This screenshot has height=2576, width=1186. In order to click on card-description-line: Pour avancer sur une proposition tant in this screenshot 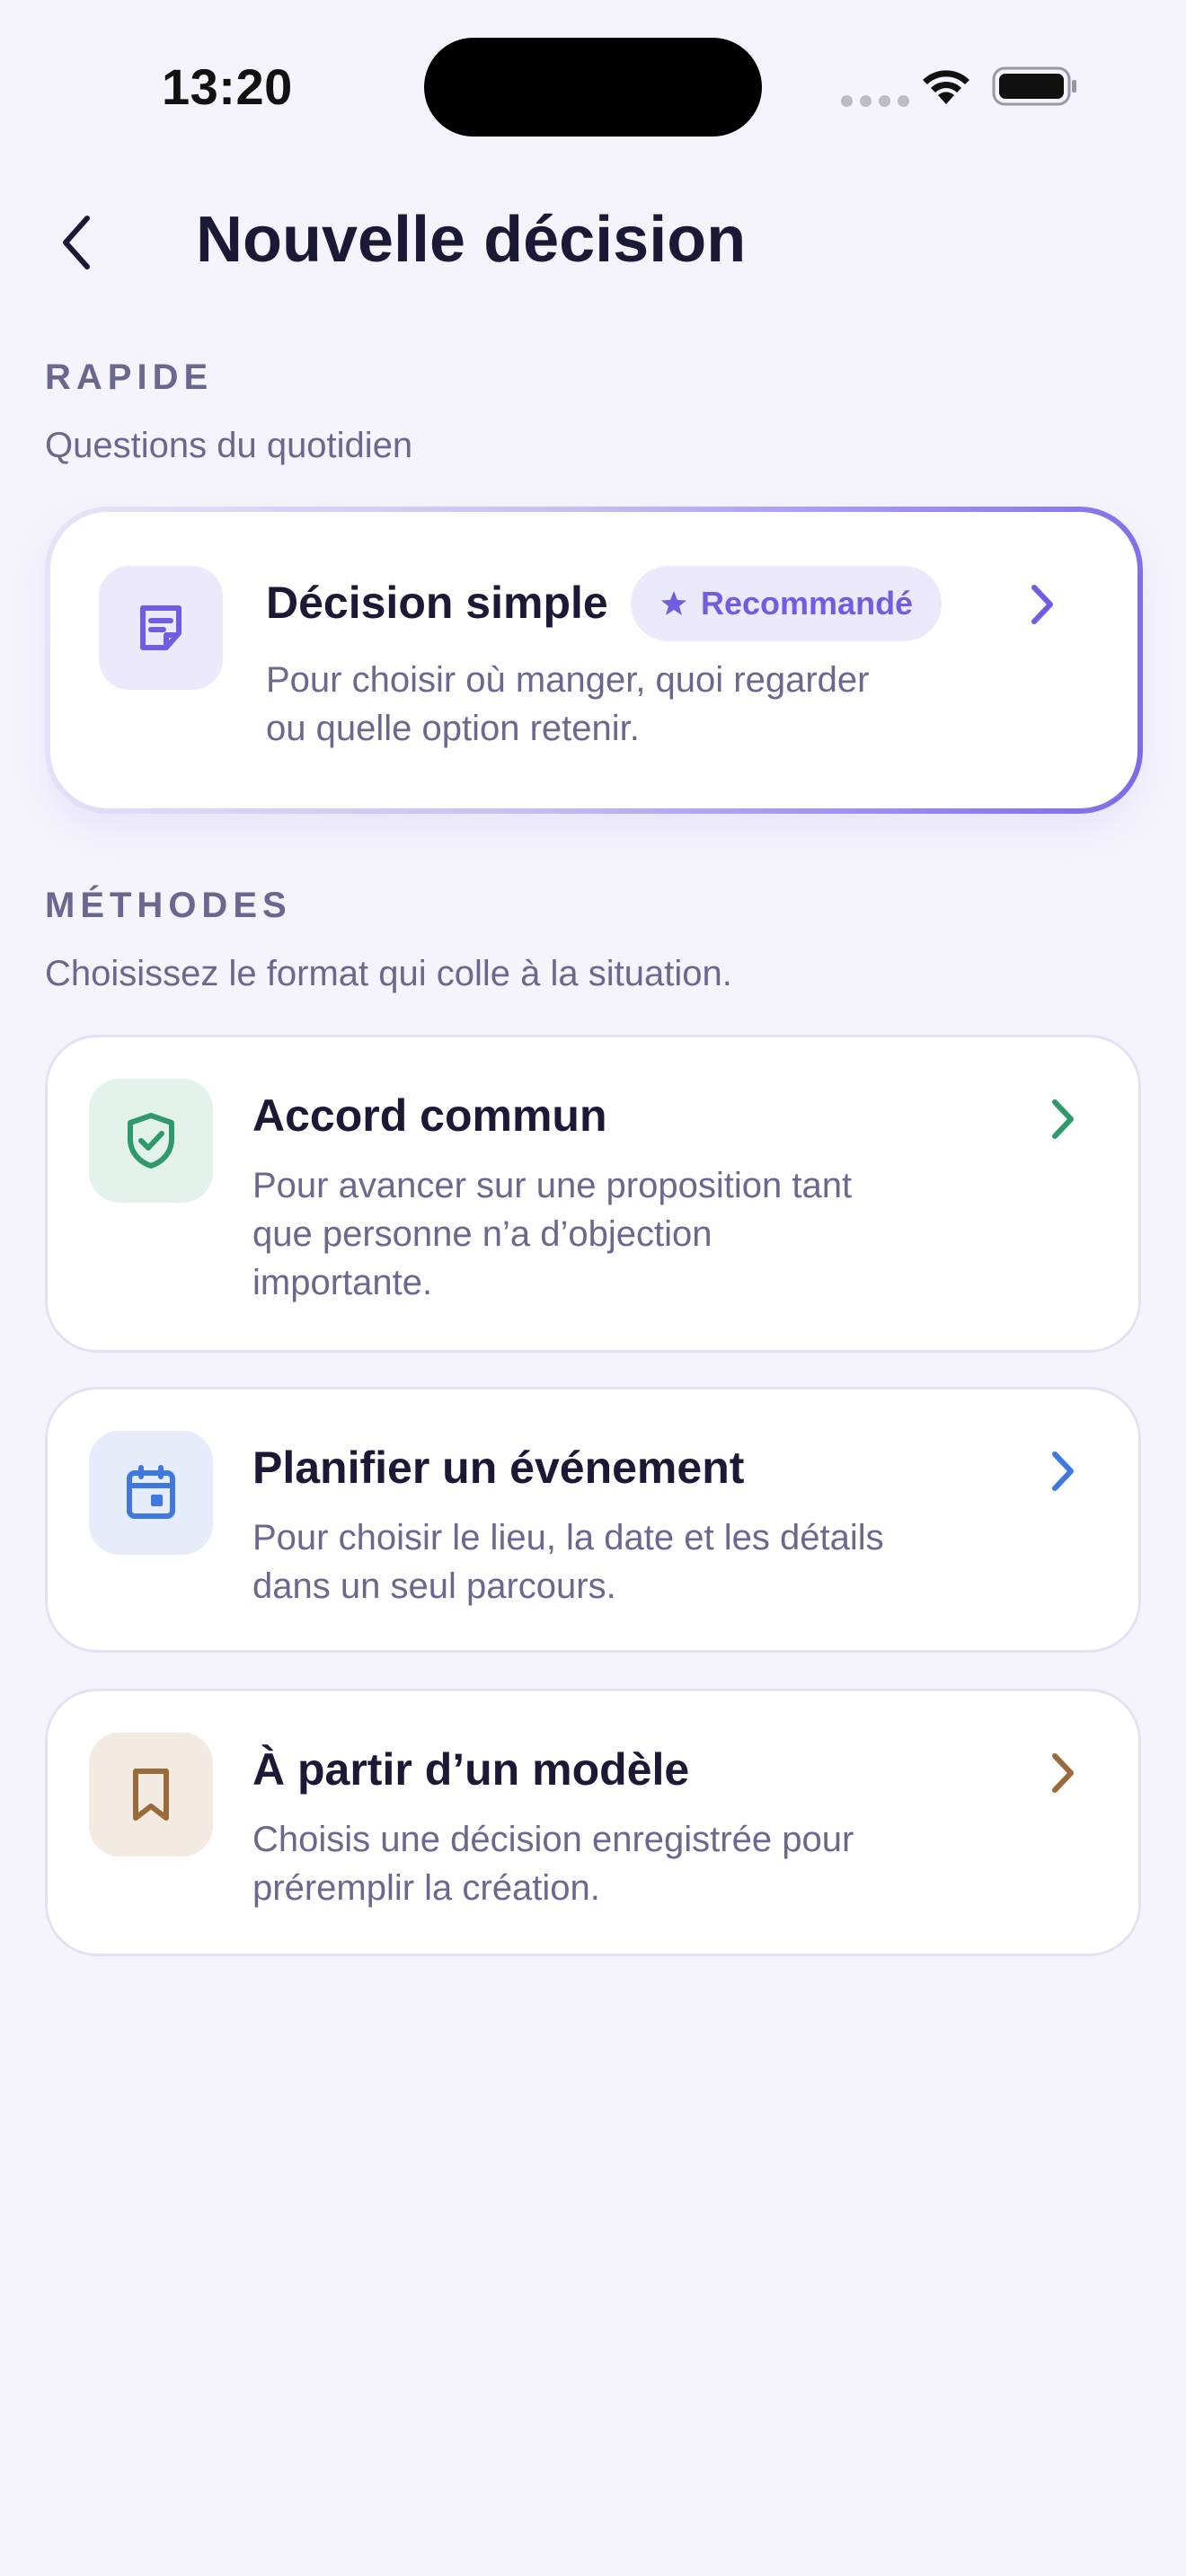, I will do `click(552, 1185)`.